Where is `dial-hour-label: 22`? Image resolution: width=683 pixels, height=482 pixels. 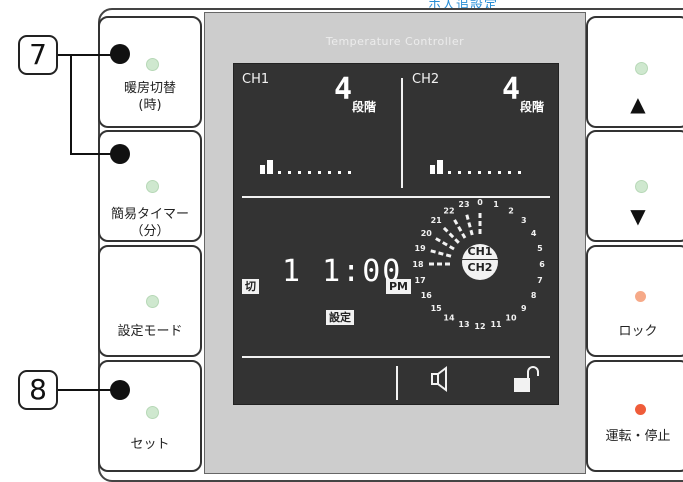
dial-hour-label: 22 is located at coordinates (448, 210).